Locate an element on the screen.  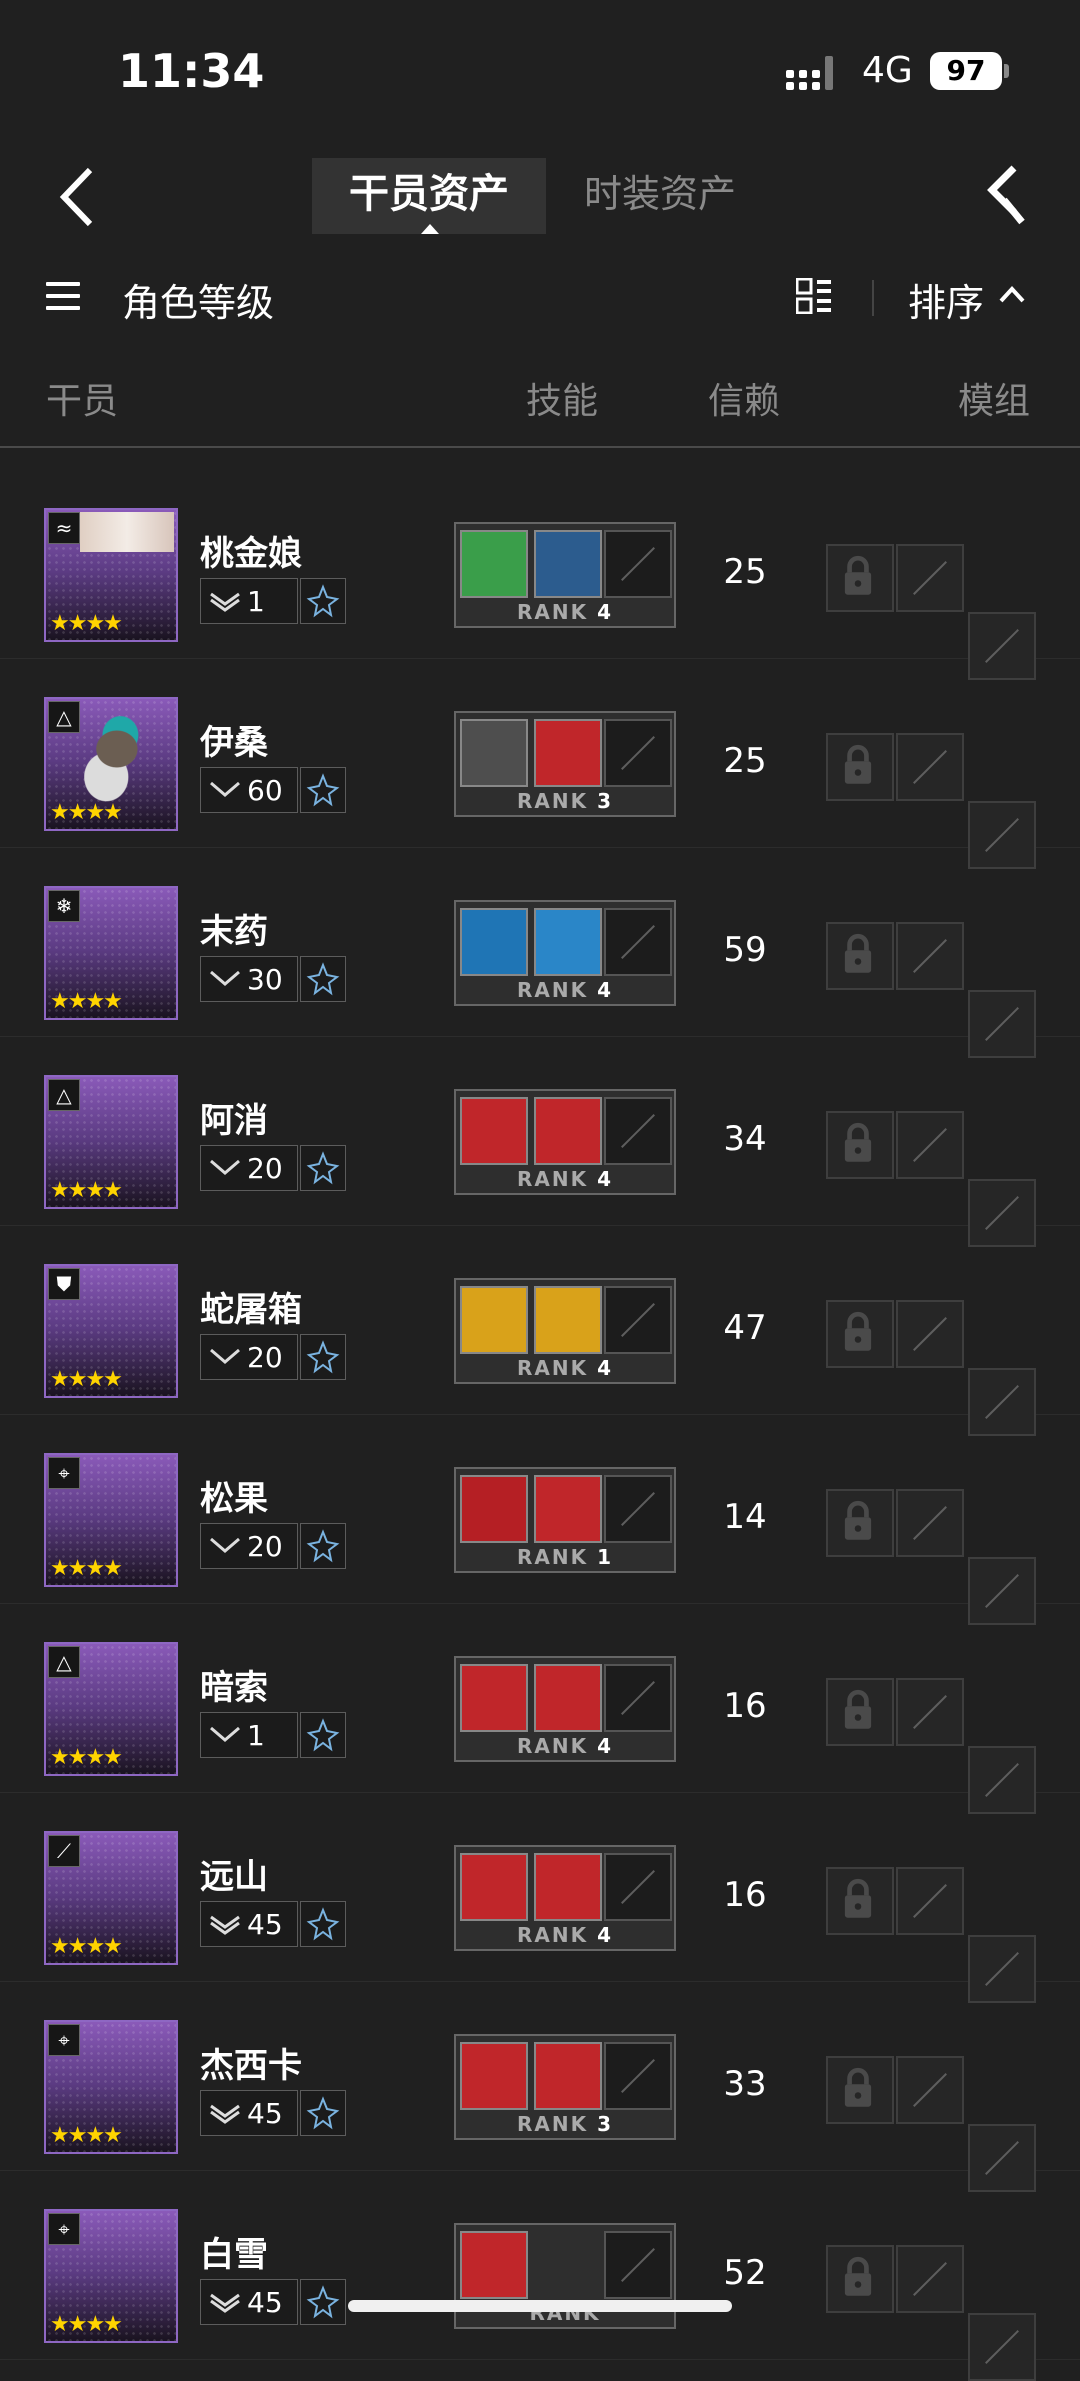
operator-row: △ ★★★★ 阿消 20 RANK 4 34 is located at coordinates (540, 1142).